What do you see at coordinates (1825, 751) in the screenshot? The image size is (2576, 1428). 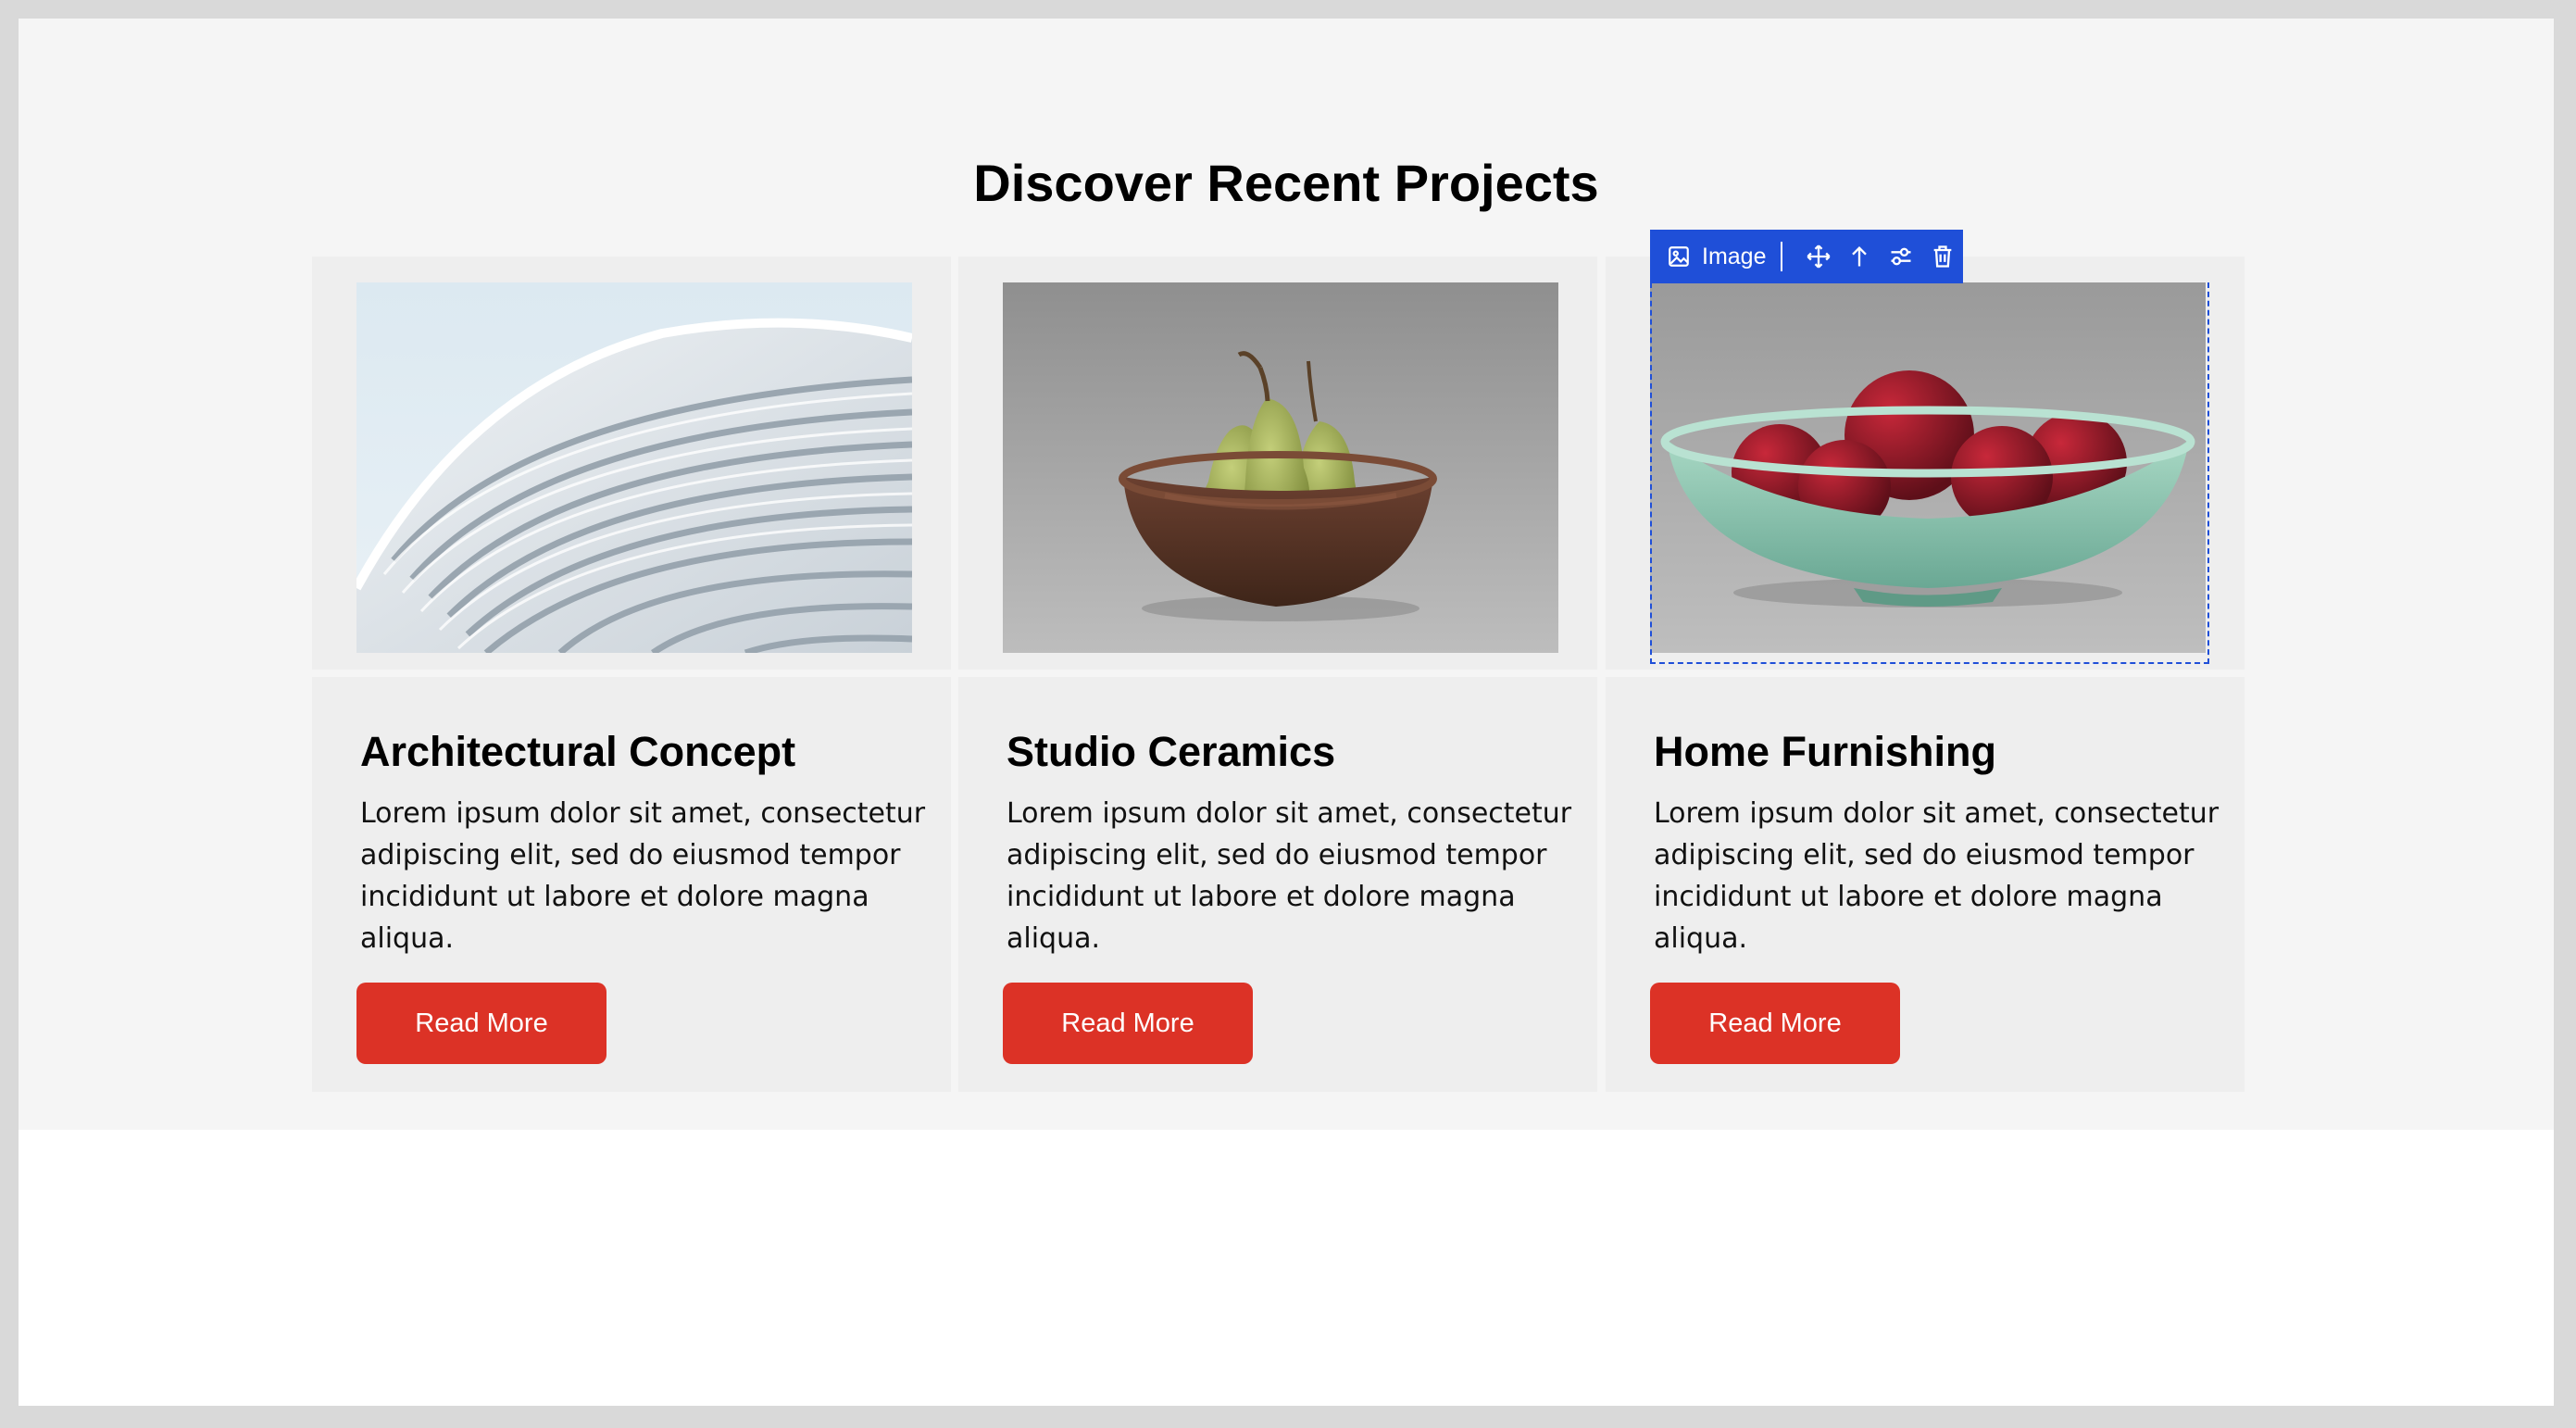 I see `card-title: Home Furnishing` at bounding box center [1825, 751].